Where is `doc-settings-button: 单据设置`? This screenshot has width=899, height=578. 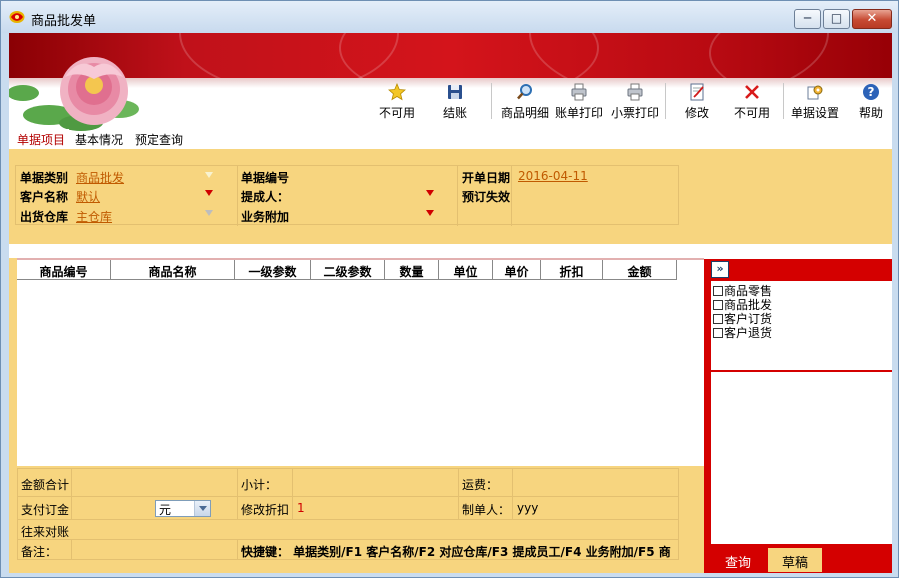
doc-settings-button: 单据设置 is located at coordinates (815, 101).